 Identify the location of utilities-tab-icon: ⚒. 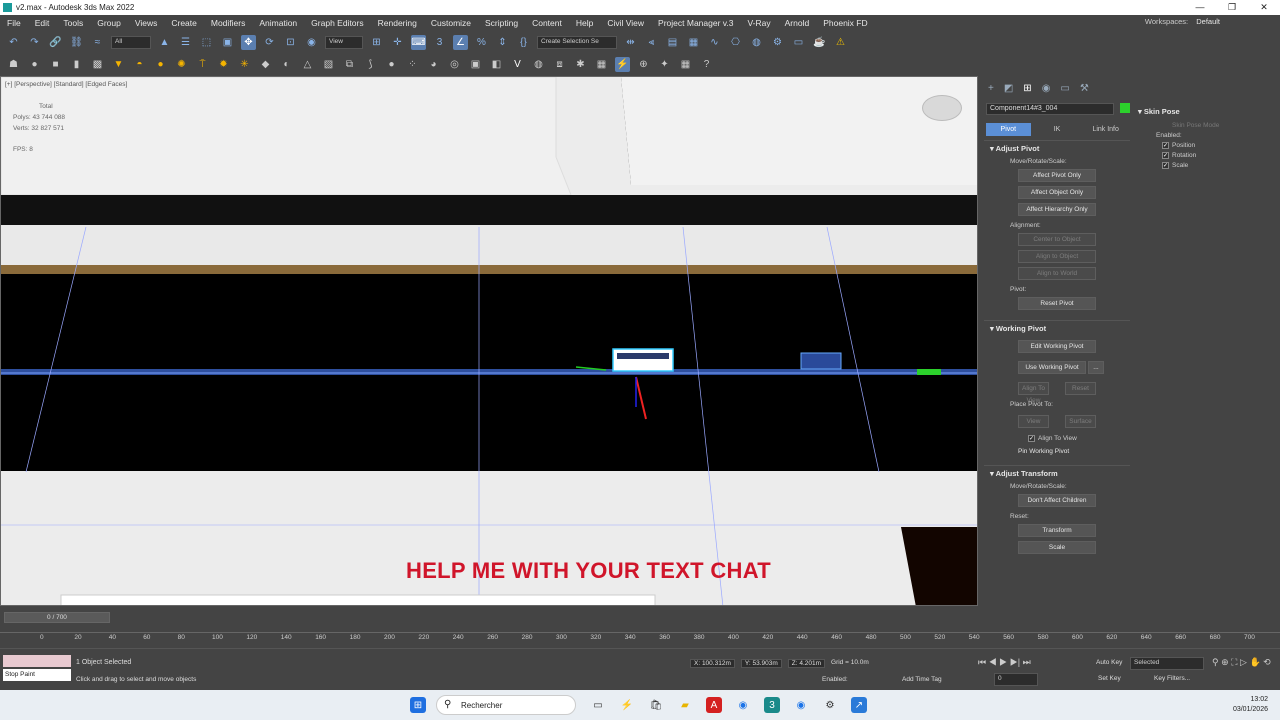
(1084, 88).